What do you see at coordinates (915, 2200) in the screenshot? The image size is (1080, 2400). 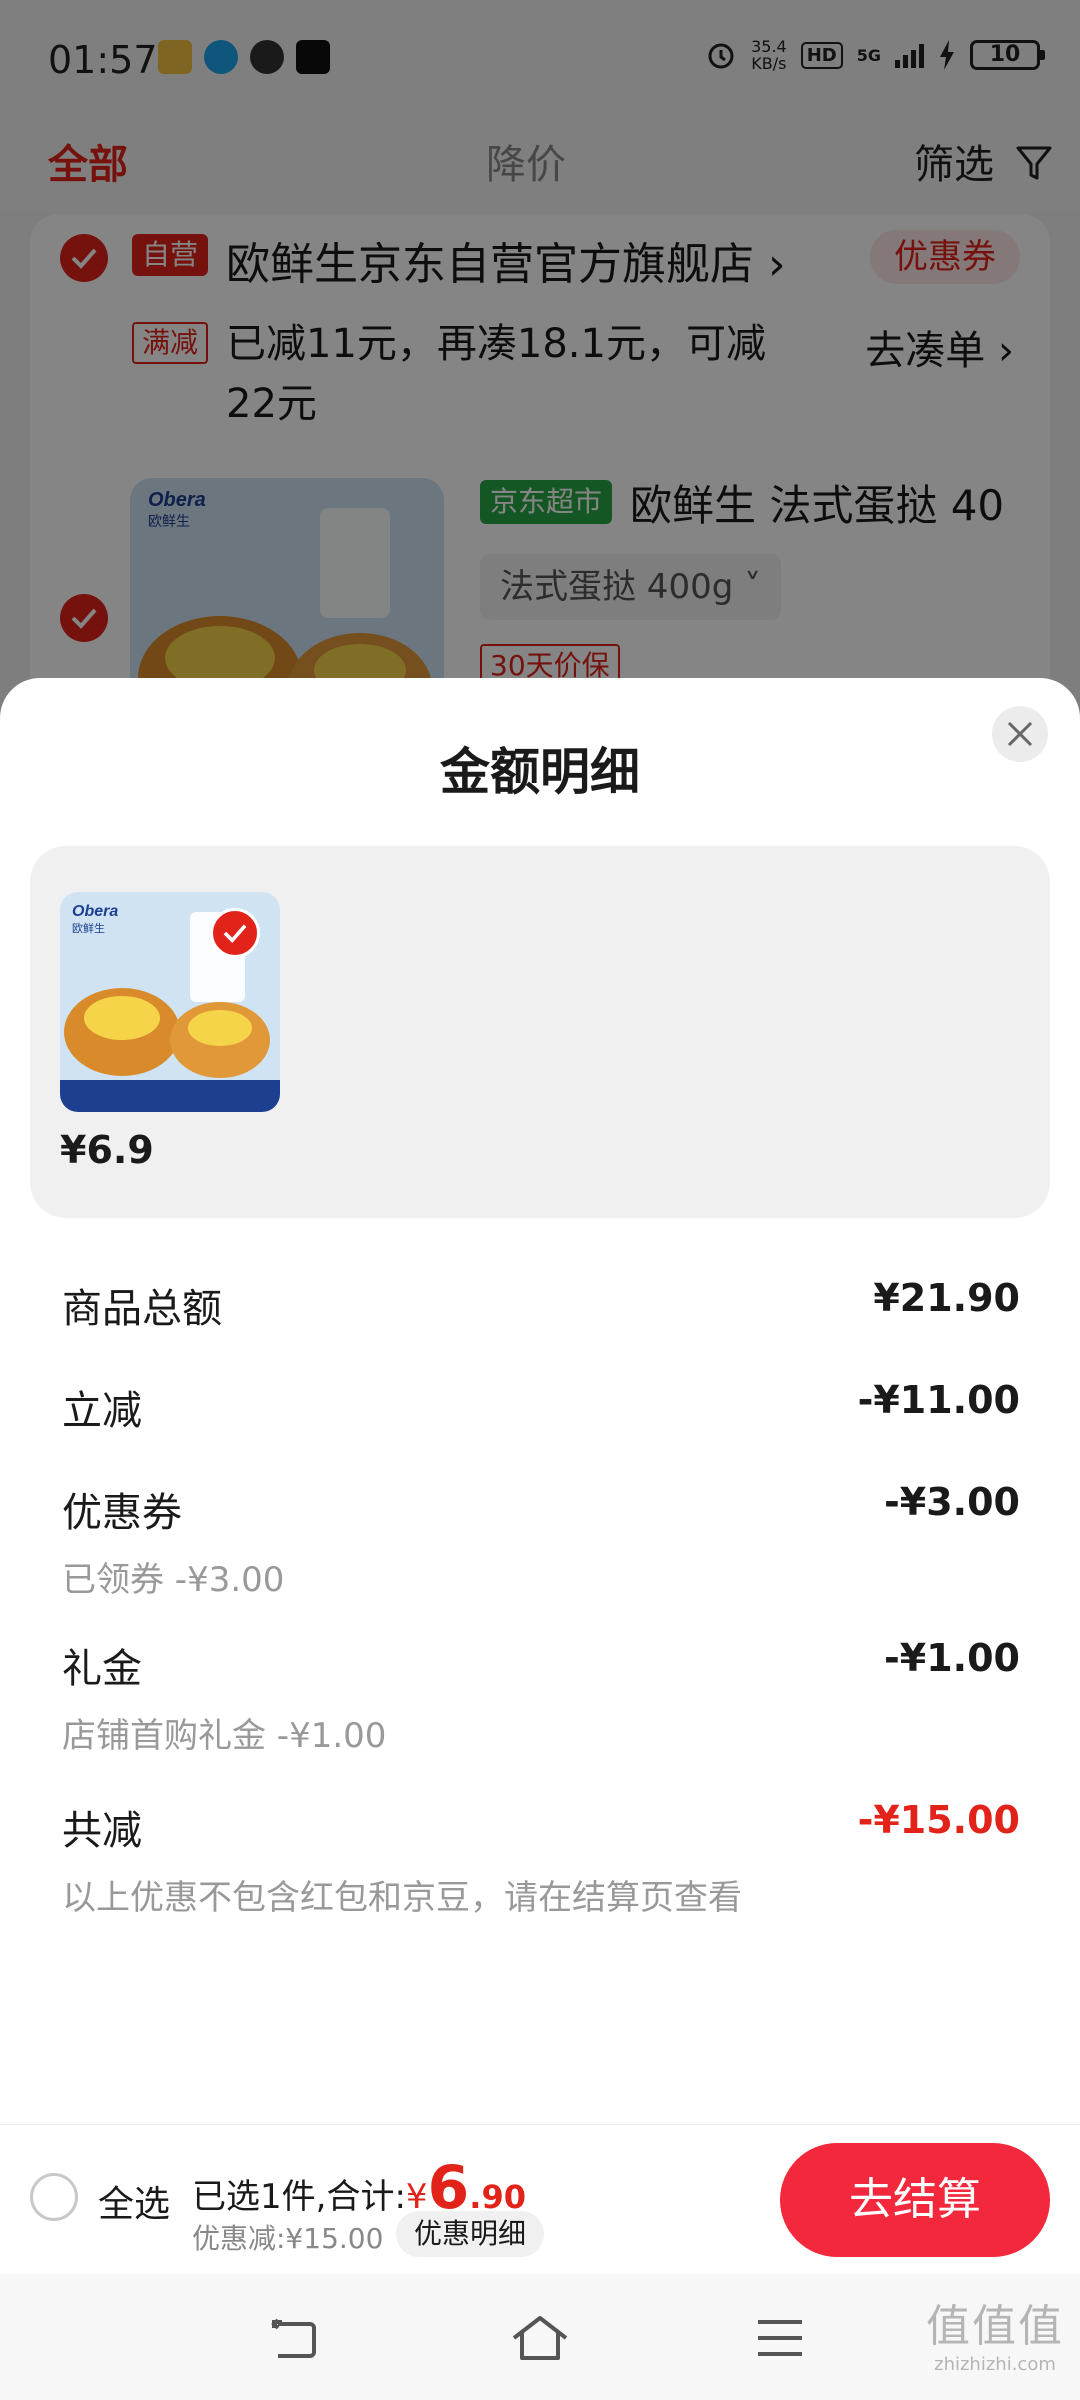 I see `checkout-button: 去结算` at bounding box center [915, 2200].